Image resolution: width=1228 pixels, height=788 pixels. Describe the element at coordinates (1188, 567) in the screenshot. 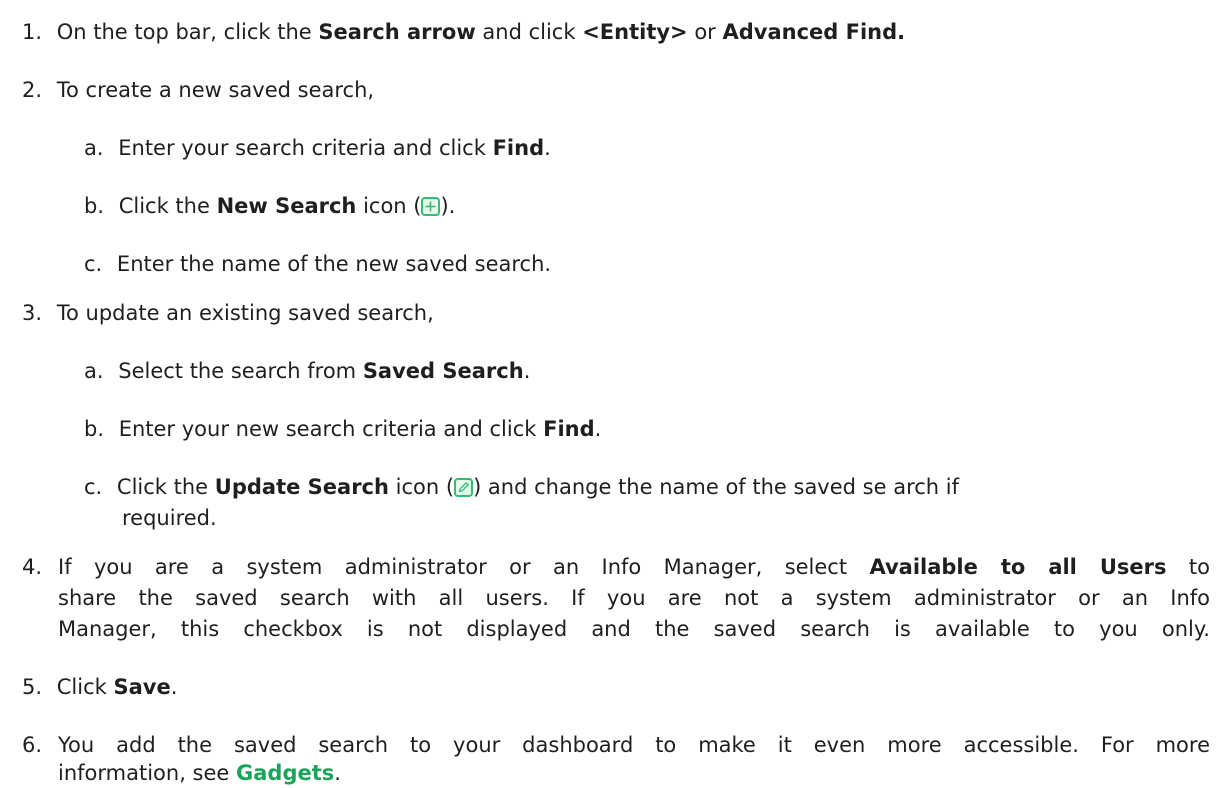

I see `step-text: to` at that location.